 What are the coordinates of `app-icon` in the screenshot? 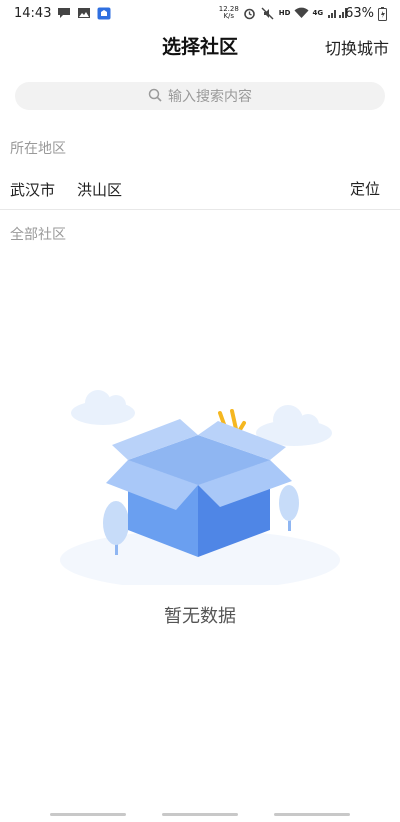 It's located at (104, 13).